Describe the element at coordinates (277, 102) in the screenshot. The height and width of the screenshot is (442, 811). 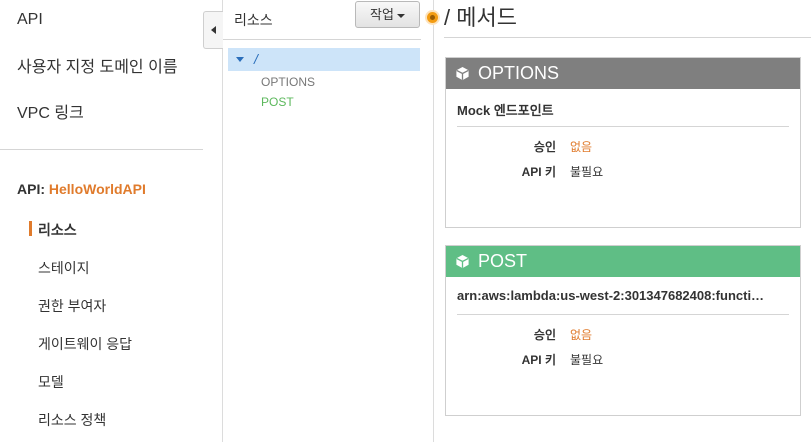
I see `tree-method-post: POST` at that location.